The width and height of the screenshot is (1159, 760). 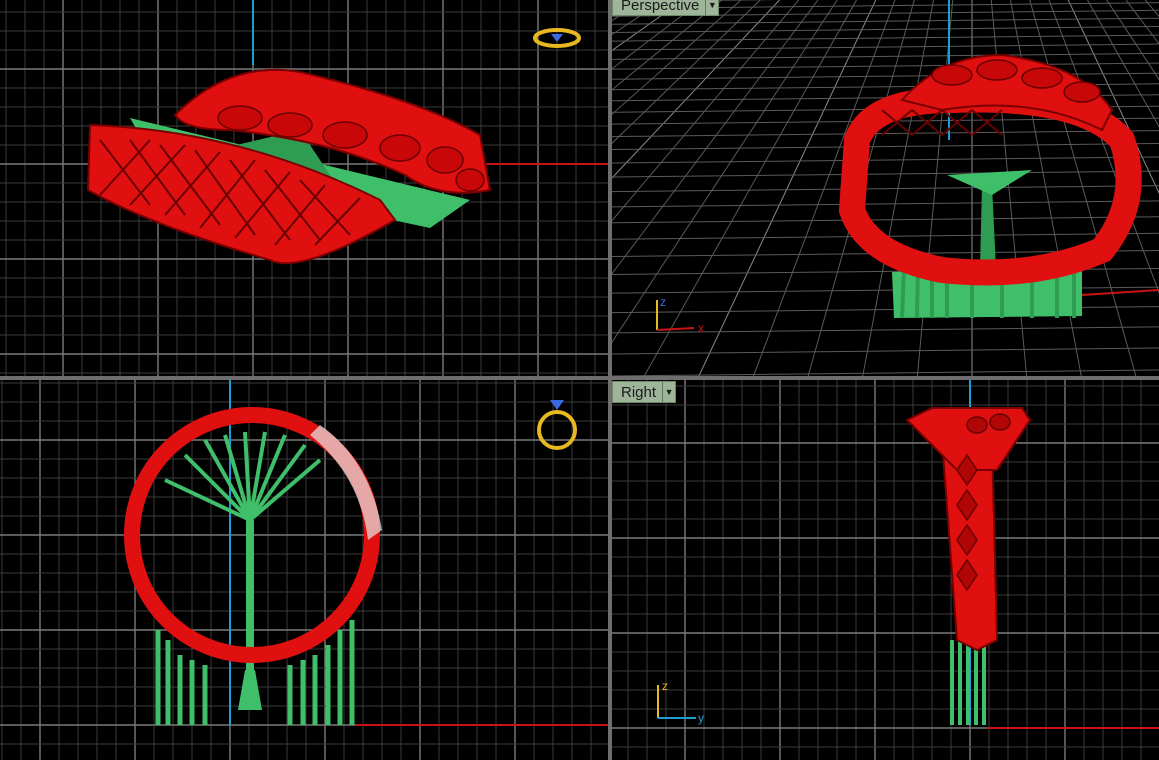 What do you see at coordinates (1120, 292) in the screenshot?
I see `x-axis-line` at bounding box center [1120, 292].